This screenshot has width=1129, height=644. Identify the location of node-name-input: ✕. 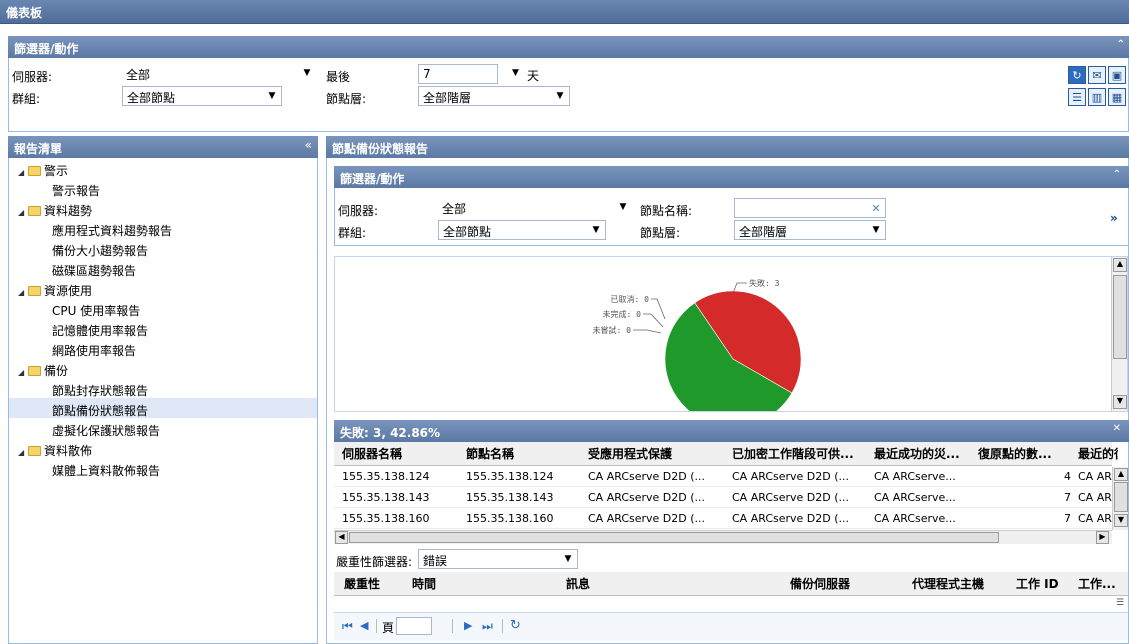
(810, 208).